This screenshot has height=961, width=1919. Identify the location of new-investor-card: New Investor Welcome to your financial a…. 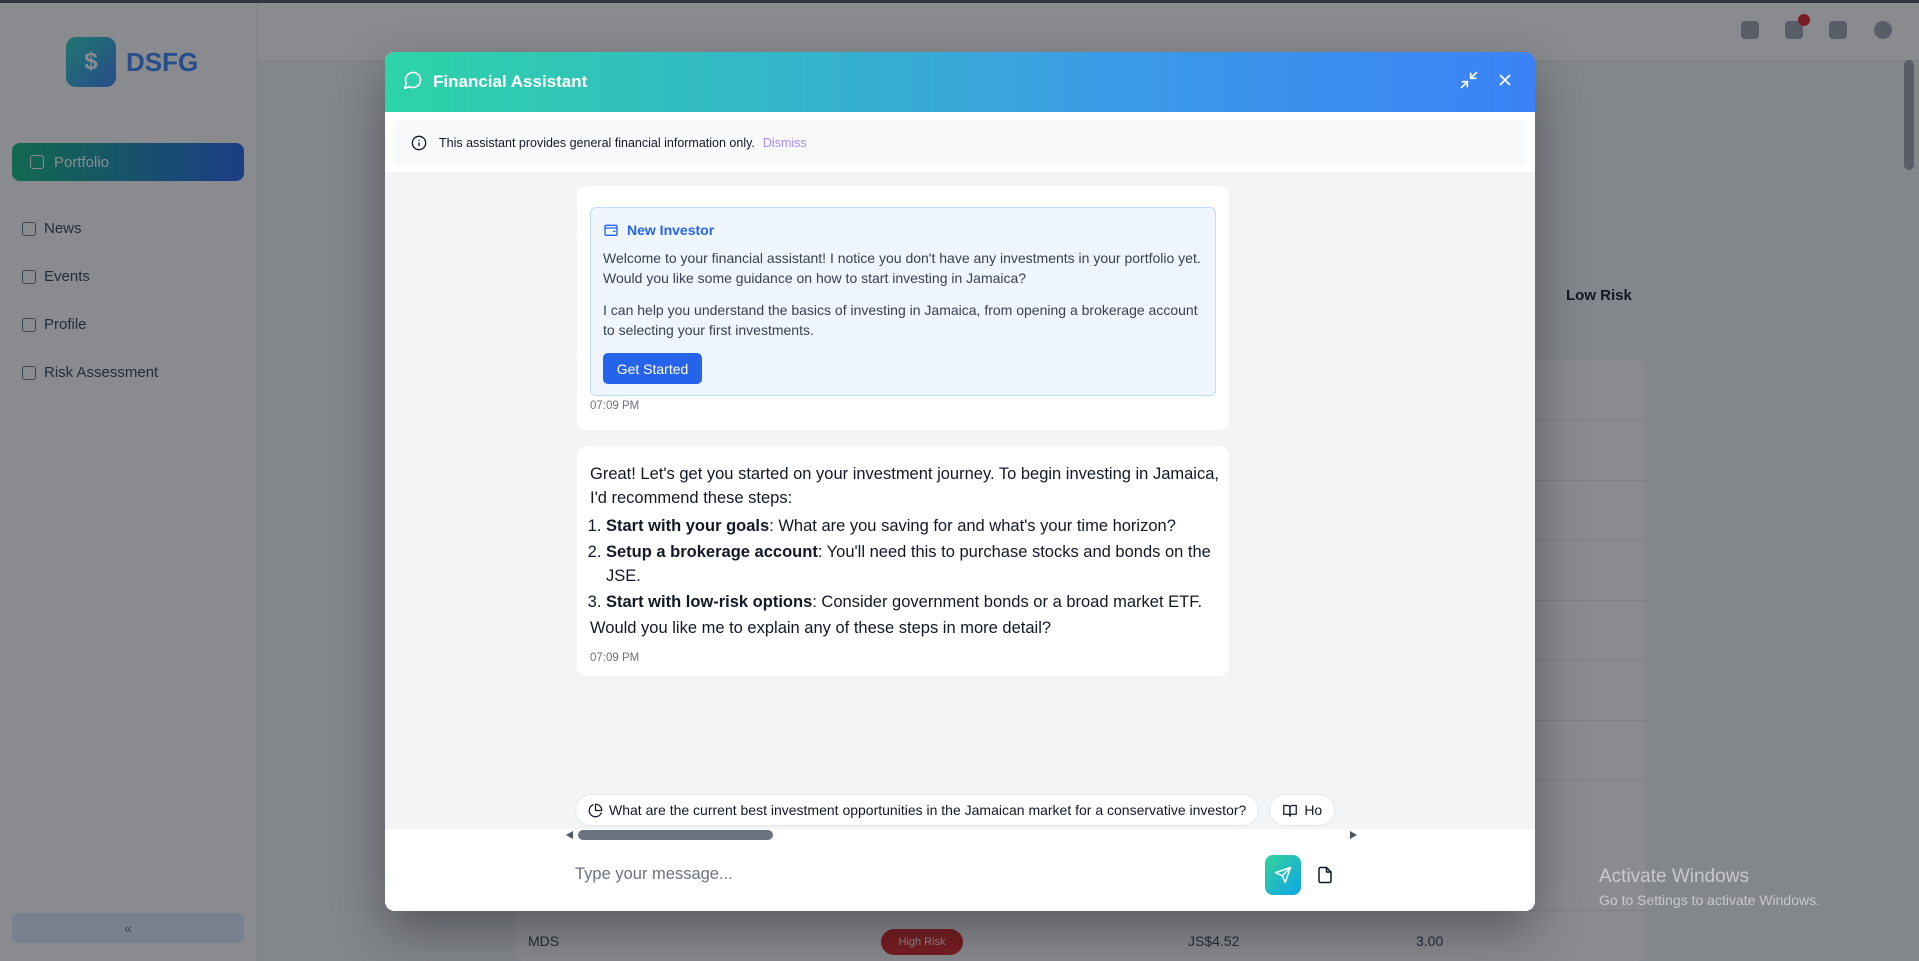
(903, 301).